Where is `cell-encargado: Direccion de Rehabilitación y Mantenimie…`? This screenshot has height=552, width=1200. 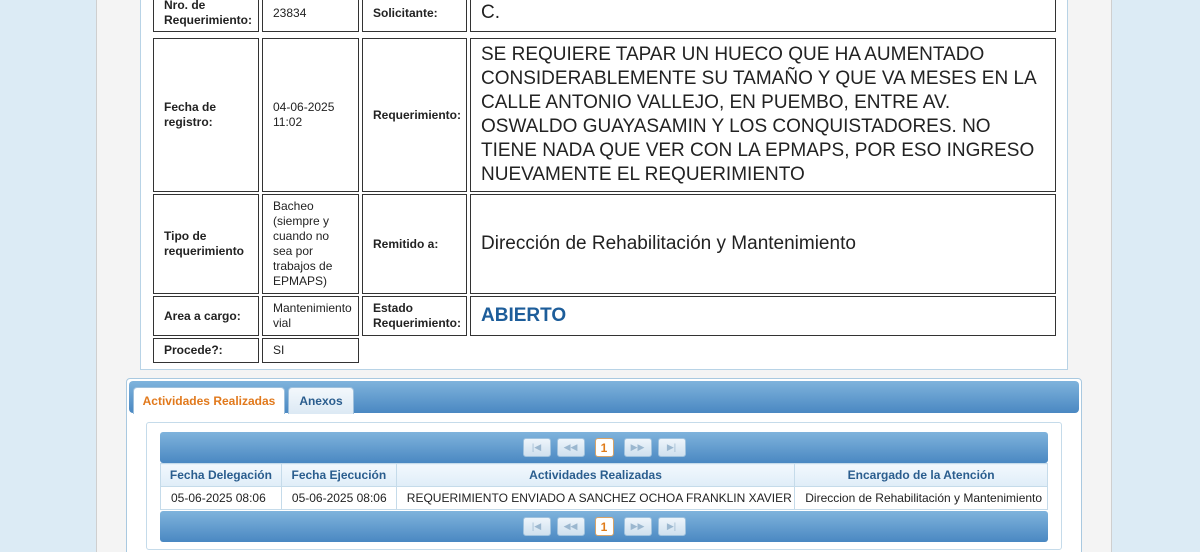 cell-encargado: Direccion de Rehabilitación y Mantenimie… is located at coordinates (921, 498).